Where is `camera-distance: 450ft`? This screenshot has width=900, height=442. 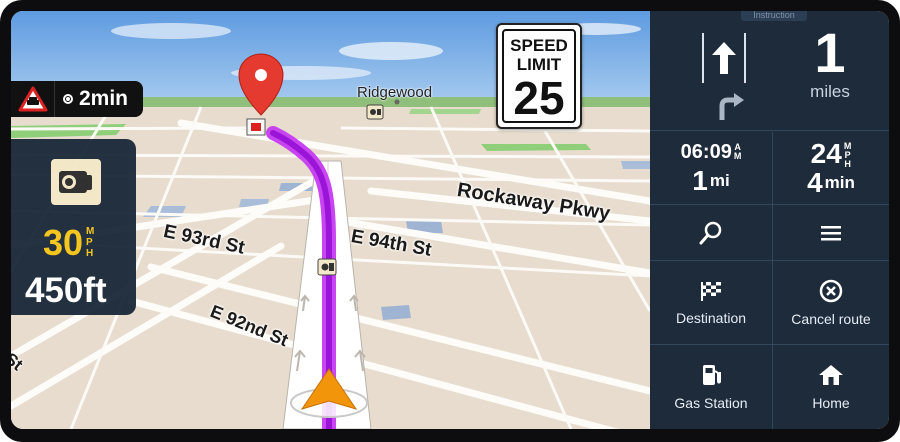
camera-distance: 450ft is located at coordinates (66, 290).